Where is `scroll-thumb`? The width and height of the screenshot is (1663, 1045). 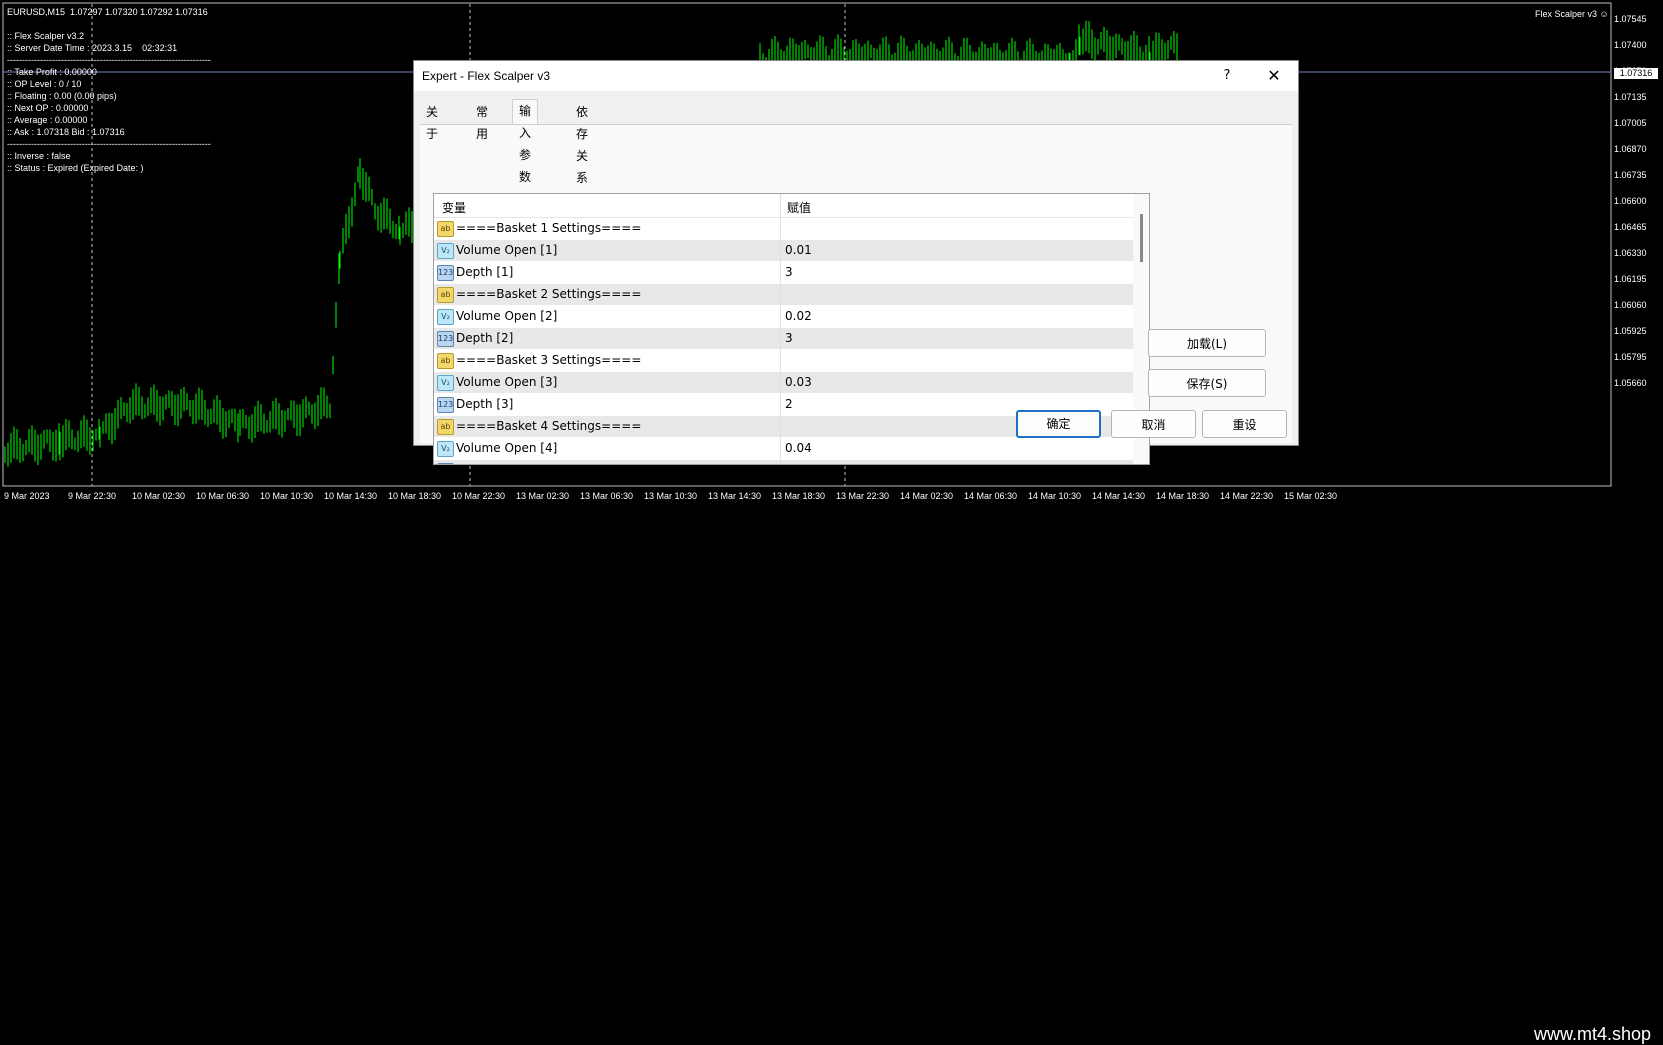
scroll-thumb is located at coordinates (1141, 238).